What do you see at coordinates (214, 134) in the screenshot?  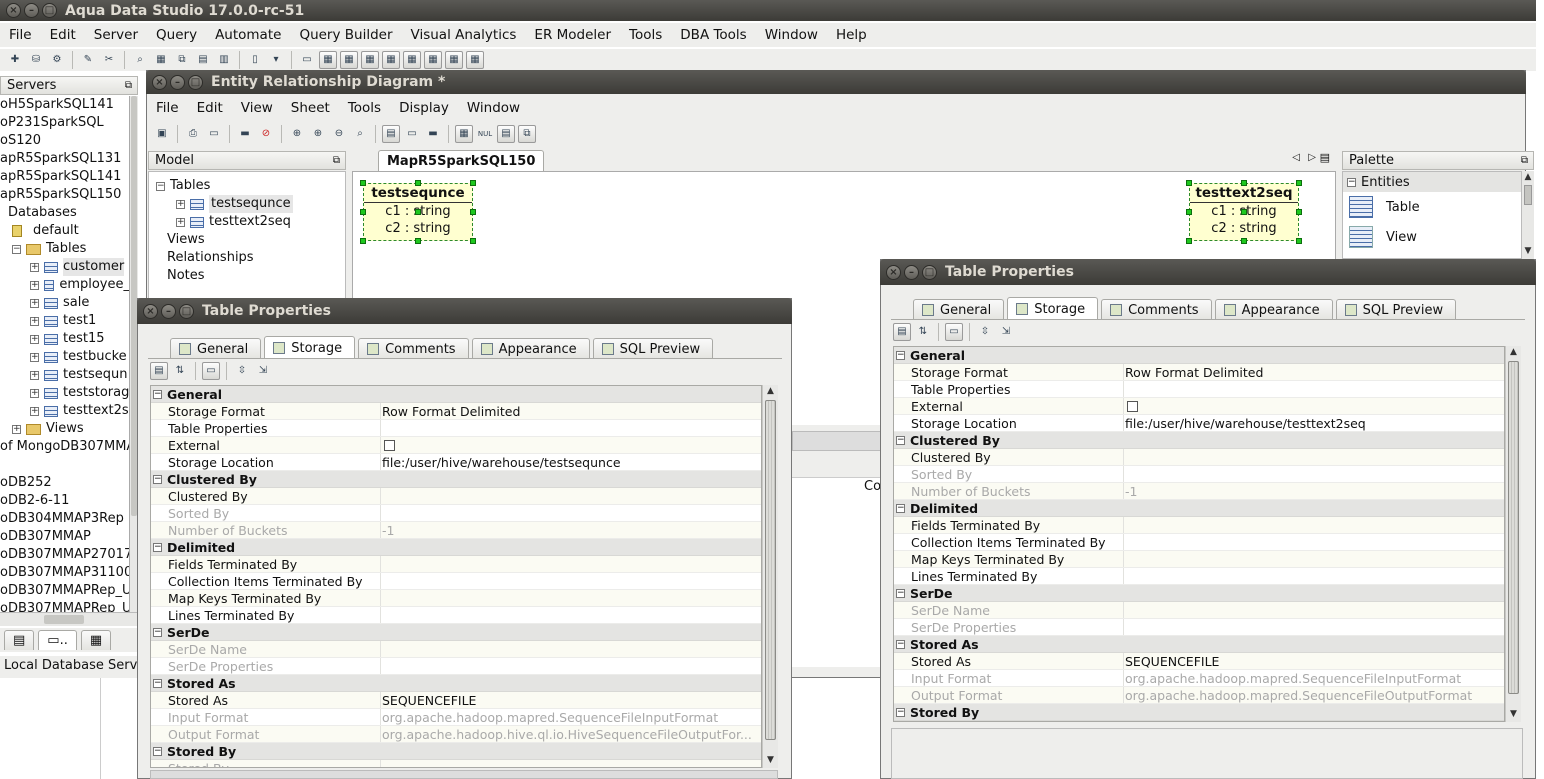 I see `page-setup-icon: ▭` at bounding box center [214, 134].